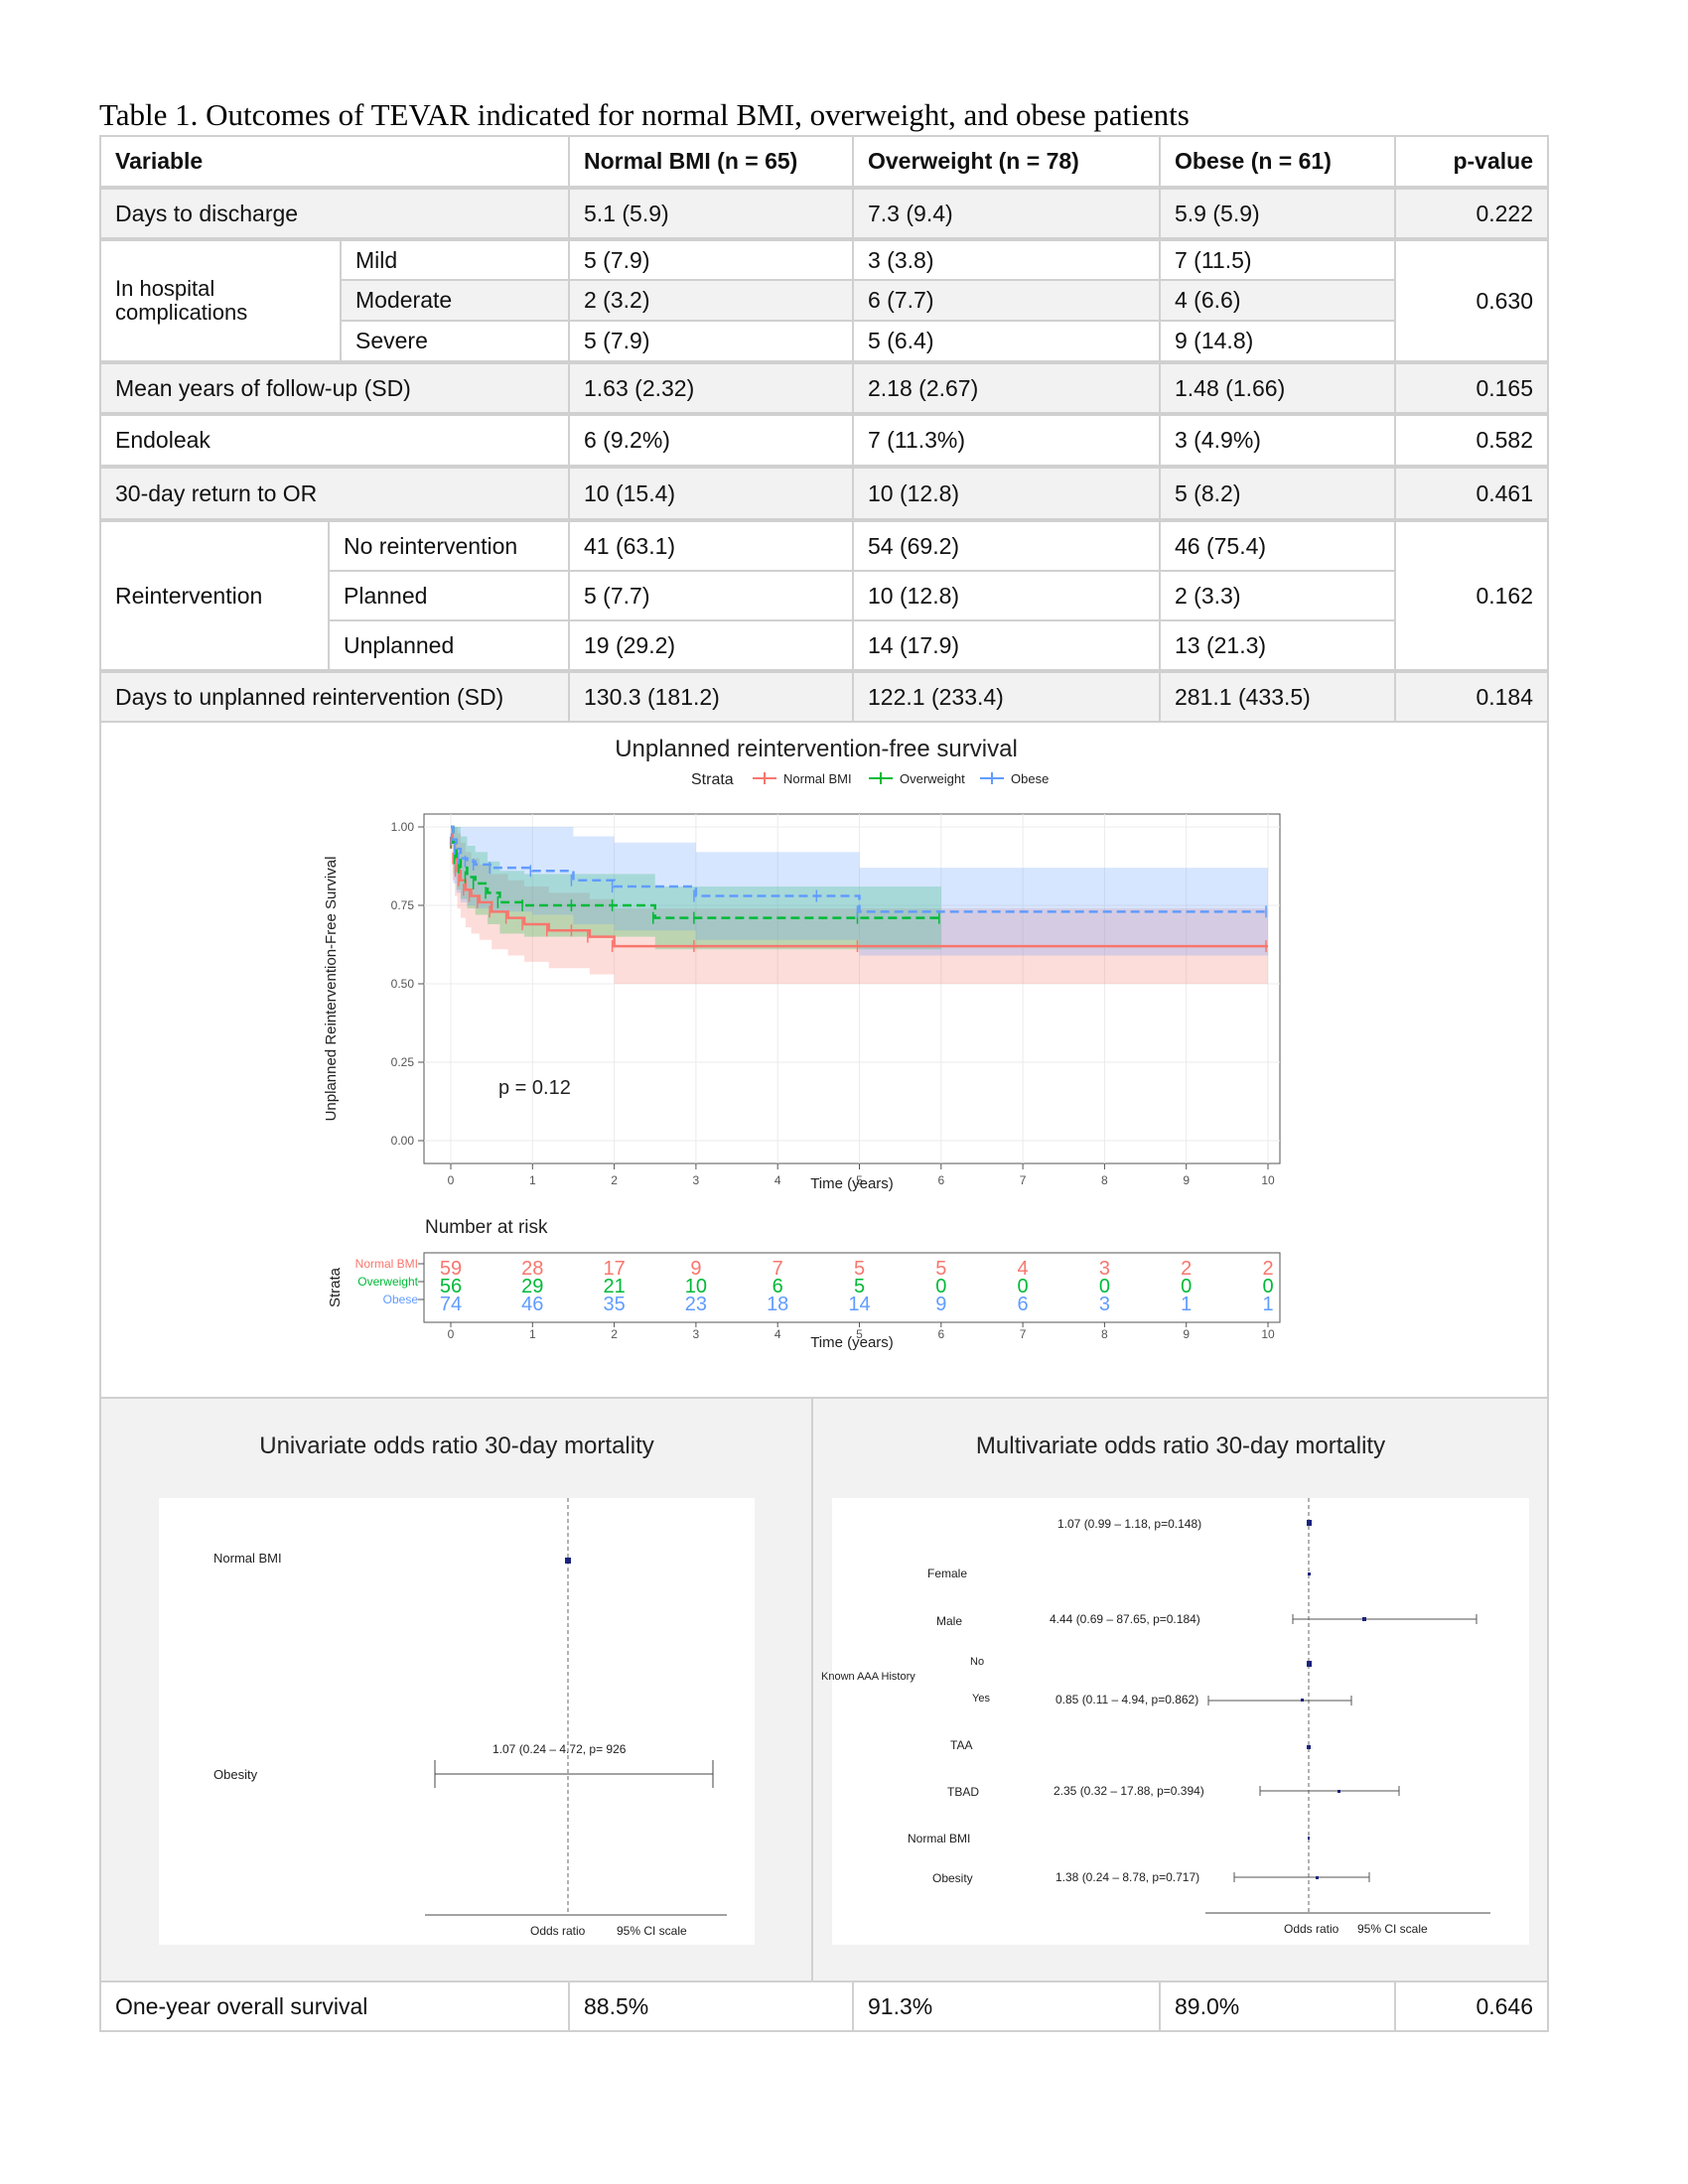 The height and width of the screenshot is (2184, 1688). What do you see at coordinates (1030, 778) in the screenshot?
I see `legend-label: Obese` at bounding box center [1030, 778].